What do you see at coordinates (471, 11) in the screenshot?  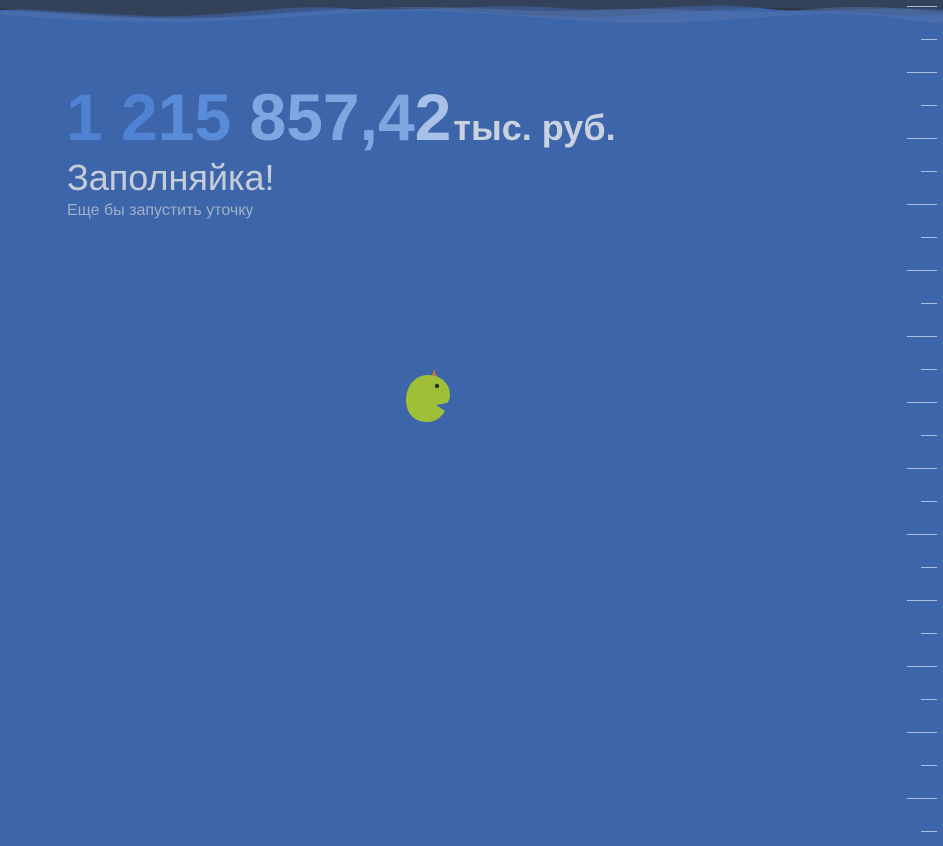 I see `wave-decoration` at bounding box center [471, 11].